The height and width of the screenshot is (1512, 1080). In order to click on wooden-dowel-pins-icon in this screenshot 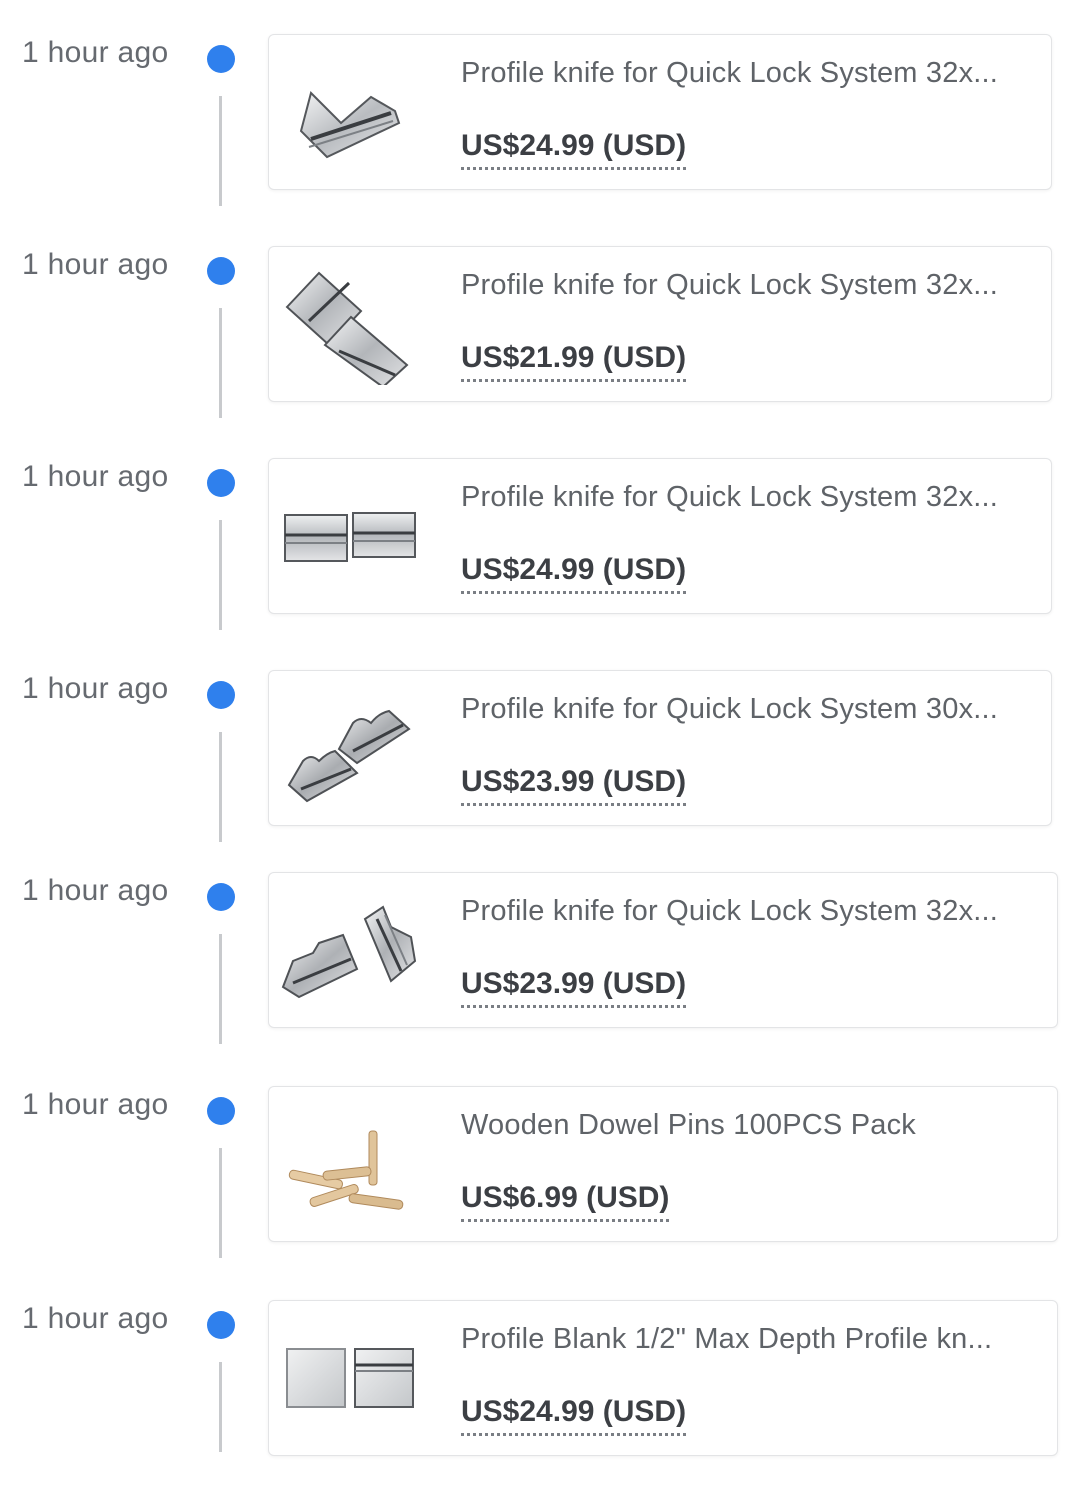, I will do `click(346, 1170)`.